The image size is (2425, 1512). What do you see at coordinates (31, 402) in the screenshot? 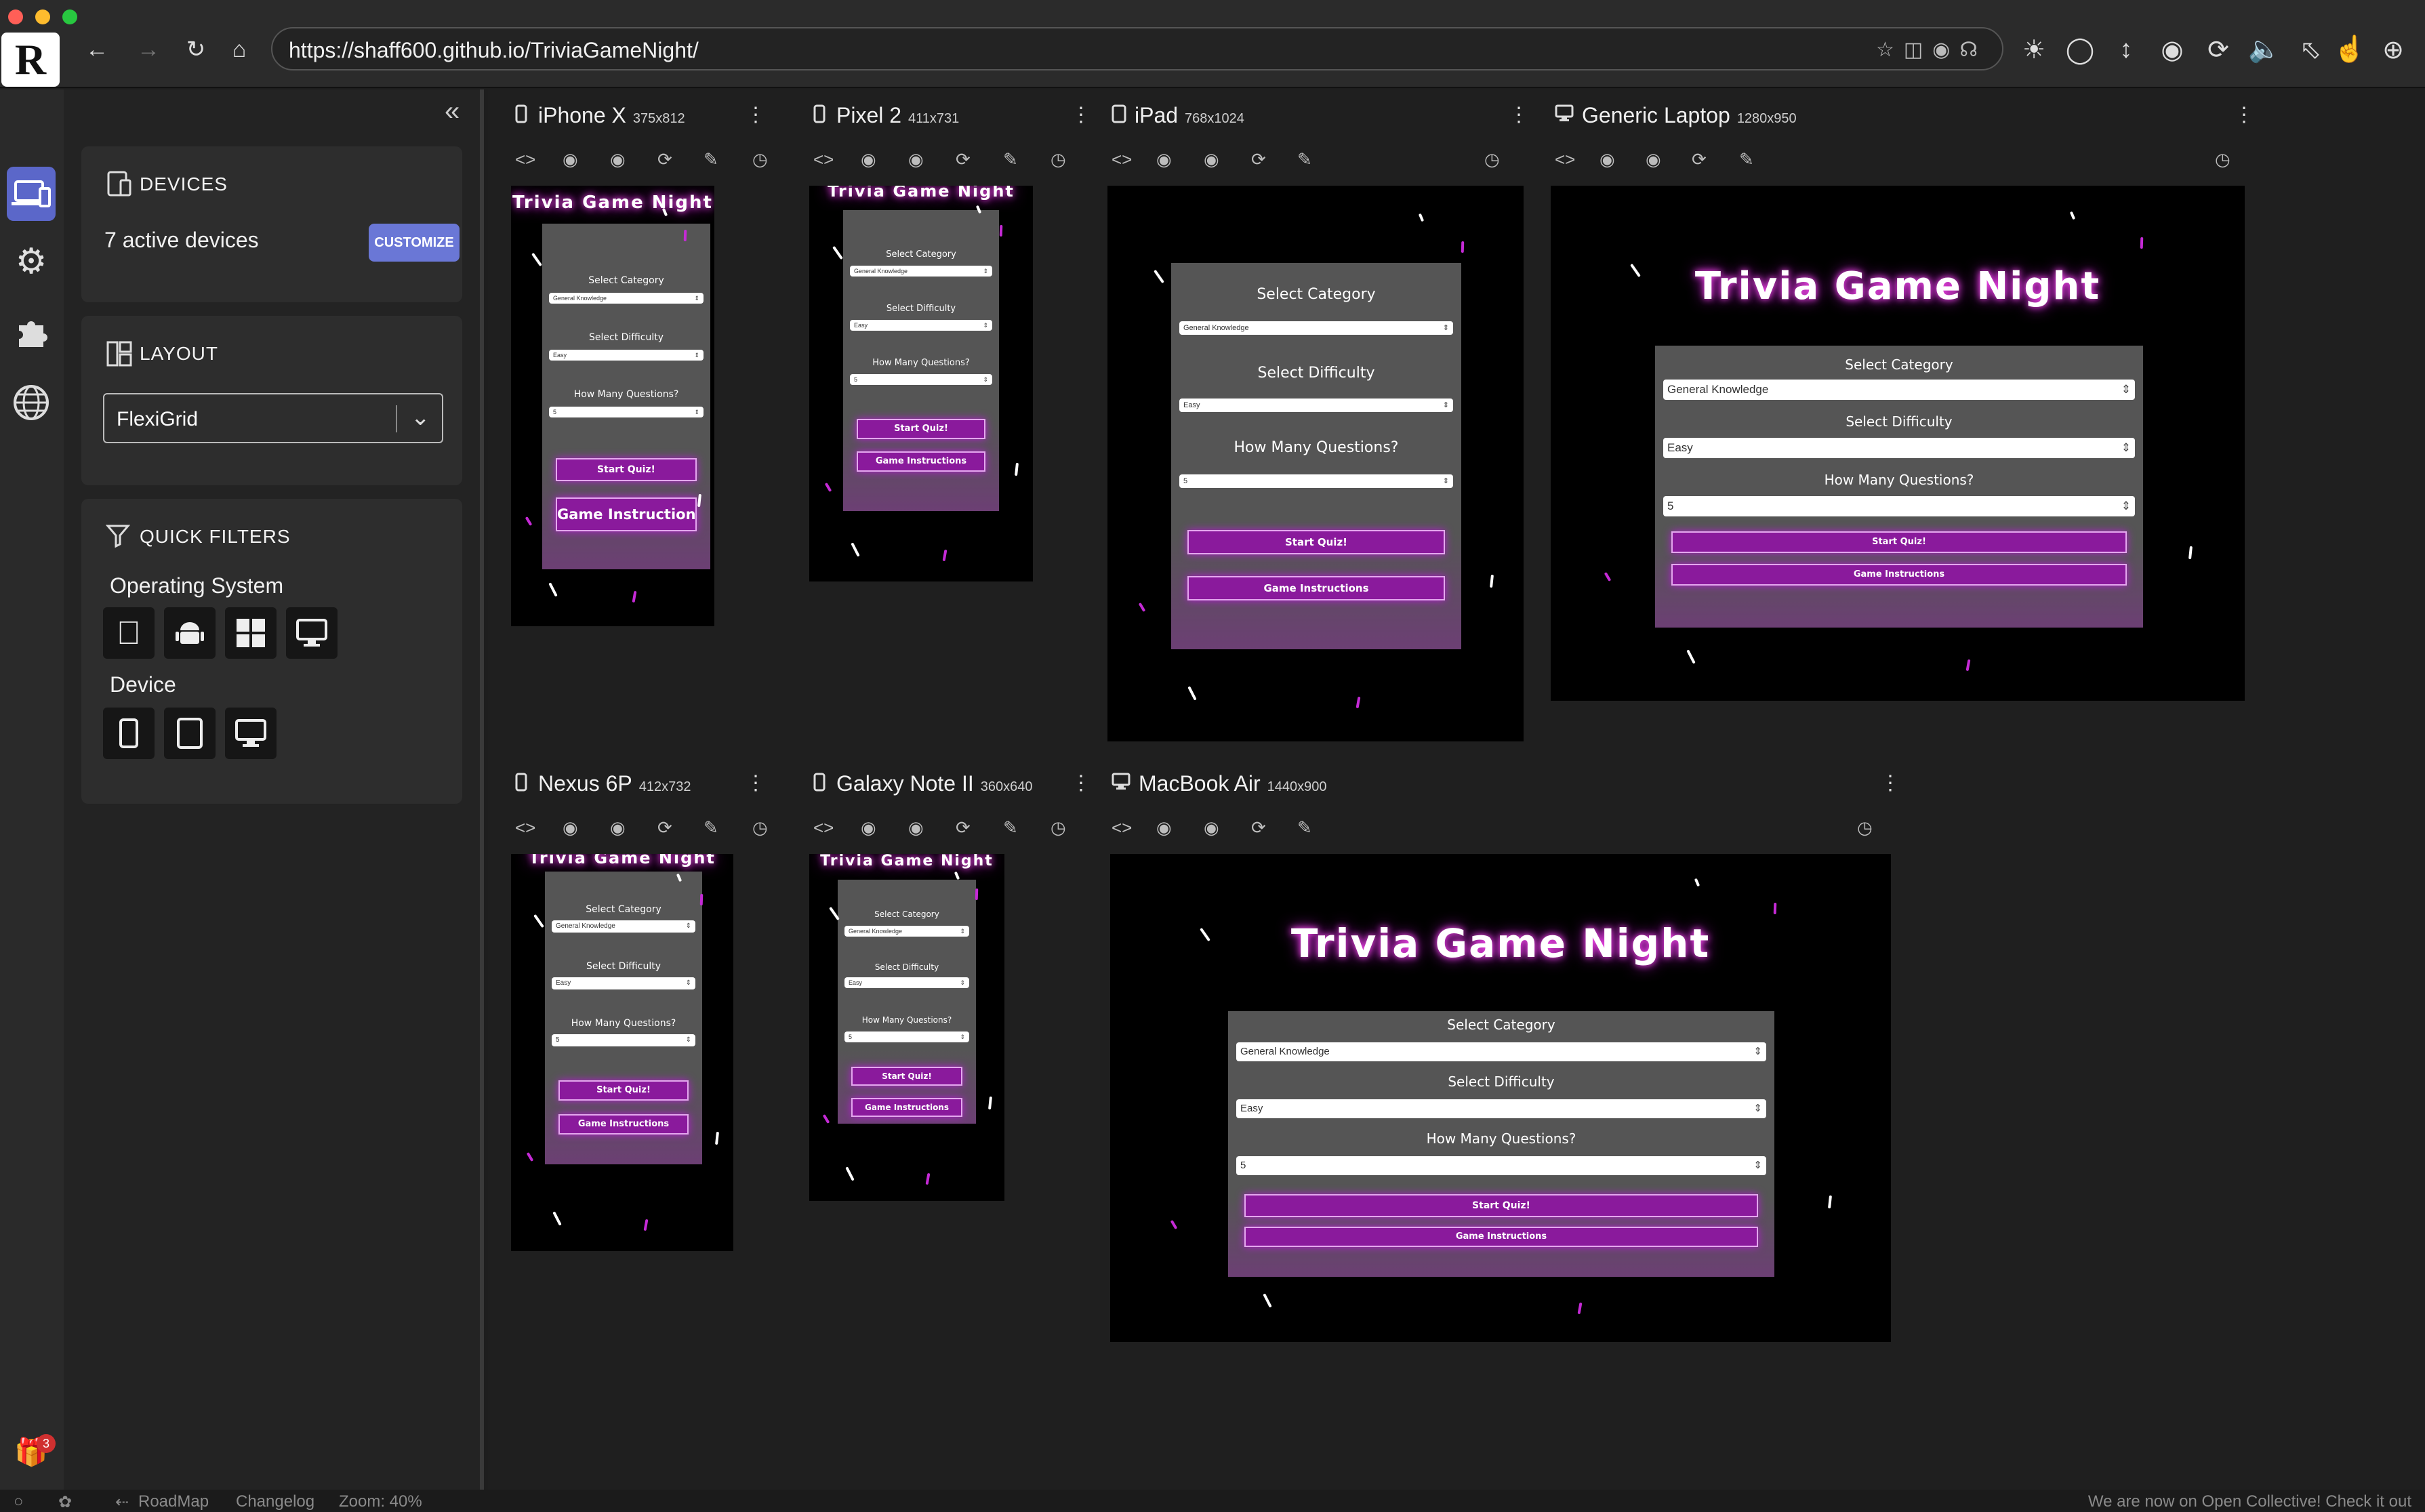
I see `globe-icon` at bounding box center [31, 402].